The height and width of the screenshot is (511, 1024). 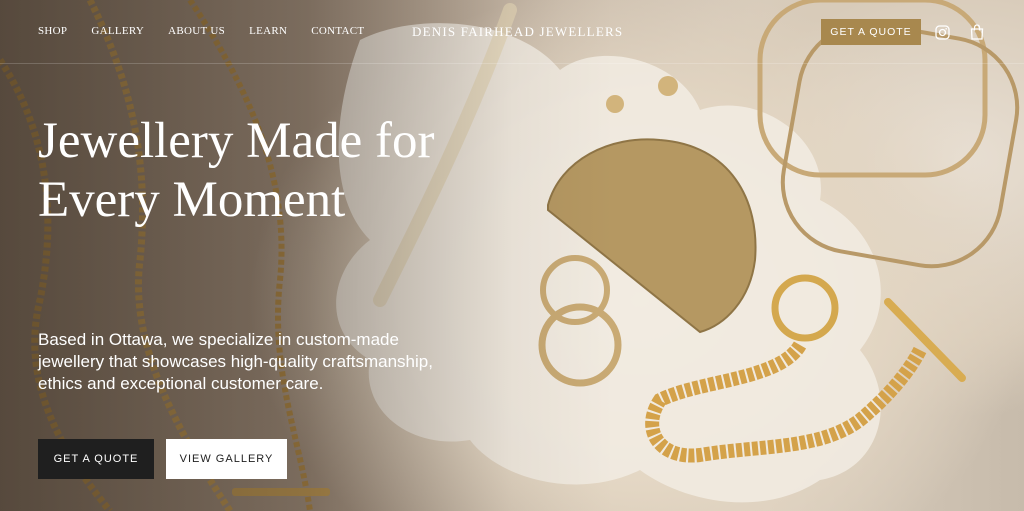 What do you see at coordinates (977, 32) in the screenshot?
I see `shopping-bag-icon` at bounding box center [977, 32].